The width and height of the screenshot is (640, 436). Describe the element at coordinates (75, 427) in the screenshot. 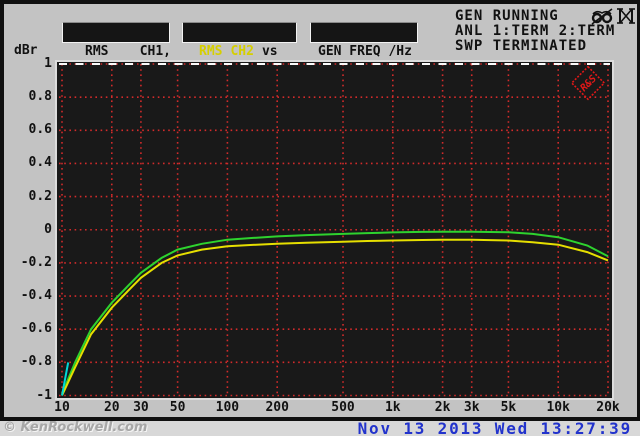

I see `watermark: © KenRockwell.com` at that location.